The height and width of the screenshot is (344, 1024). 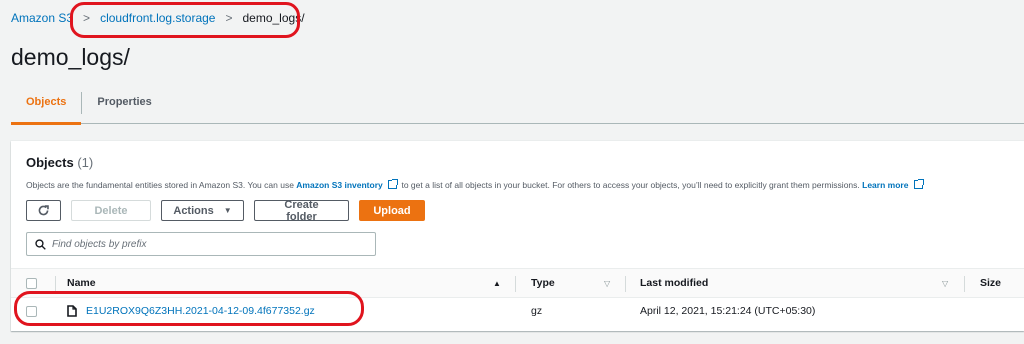 I want to click on row-checkbox, so click(x=31, y=311).